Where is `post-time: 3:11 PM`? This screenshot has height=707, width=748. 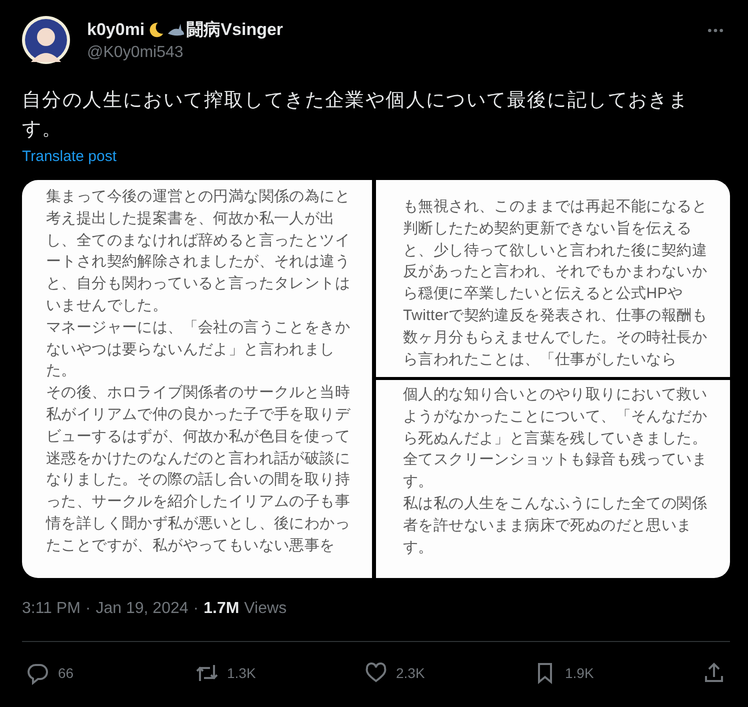
post-time: 3:11 PM is located at coordinates (51, 609).